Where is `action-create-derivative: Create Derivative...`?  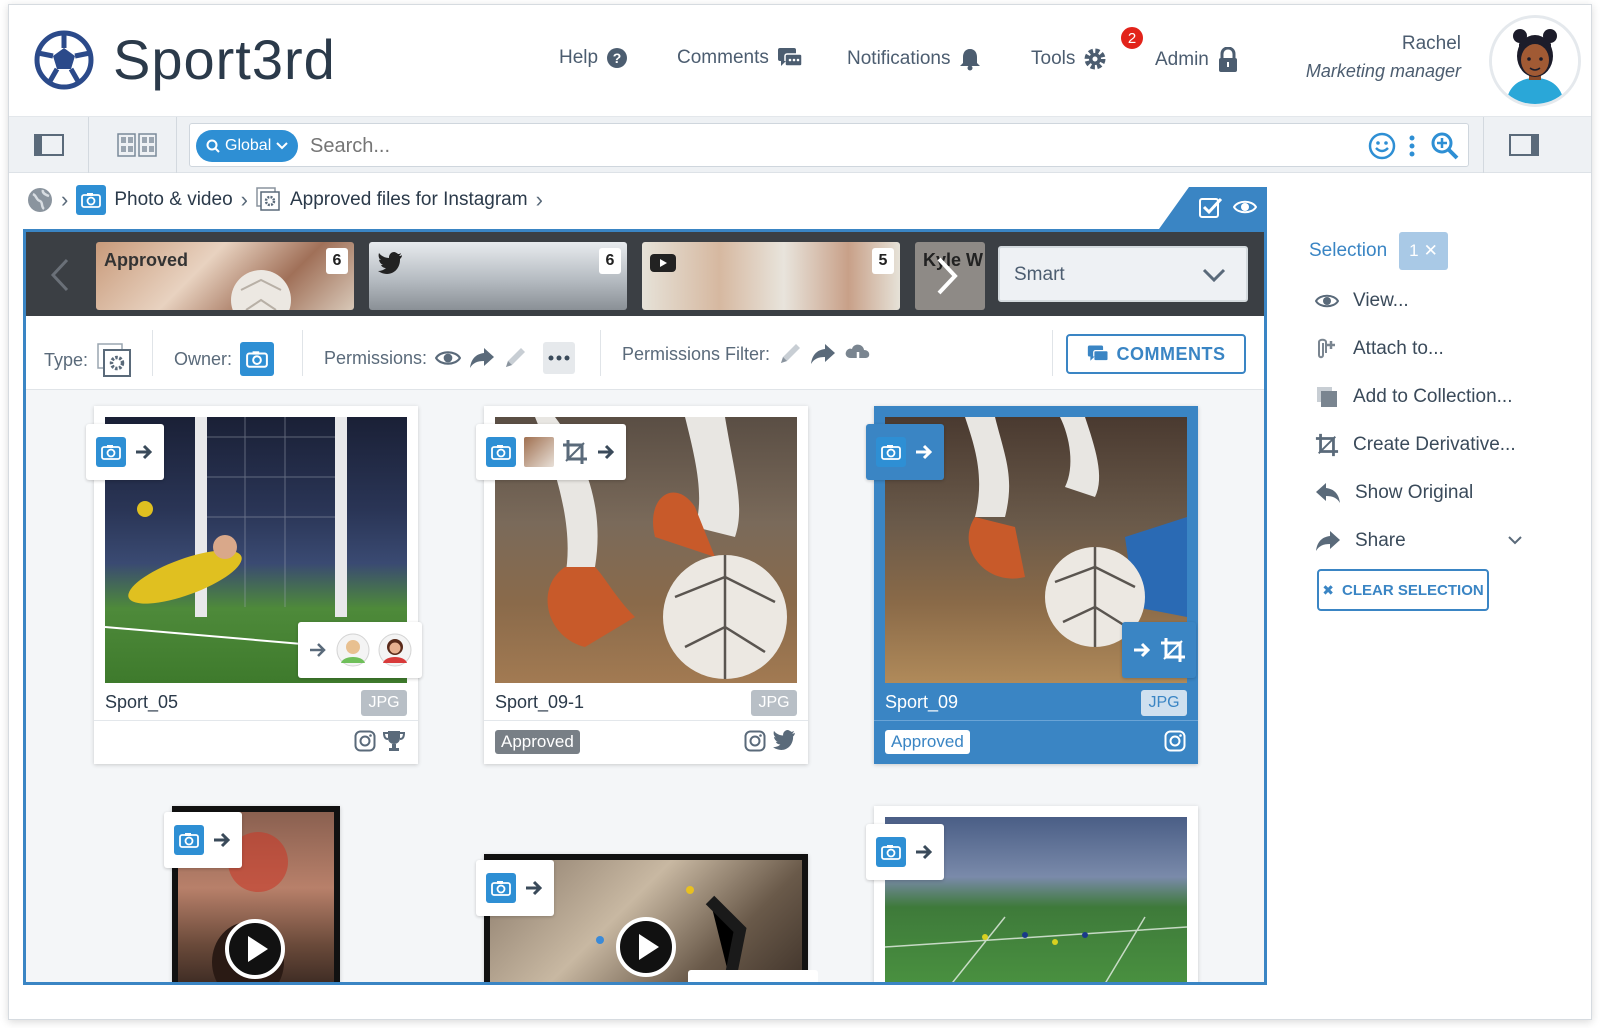
action-create-derivative: Create Derivative... is located at coordinates (1445, 445).